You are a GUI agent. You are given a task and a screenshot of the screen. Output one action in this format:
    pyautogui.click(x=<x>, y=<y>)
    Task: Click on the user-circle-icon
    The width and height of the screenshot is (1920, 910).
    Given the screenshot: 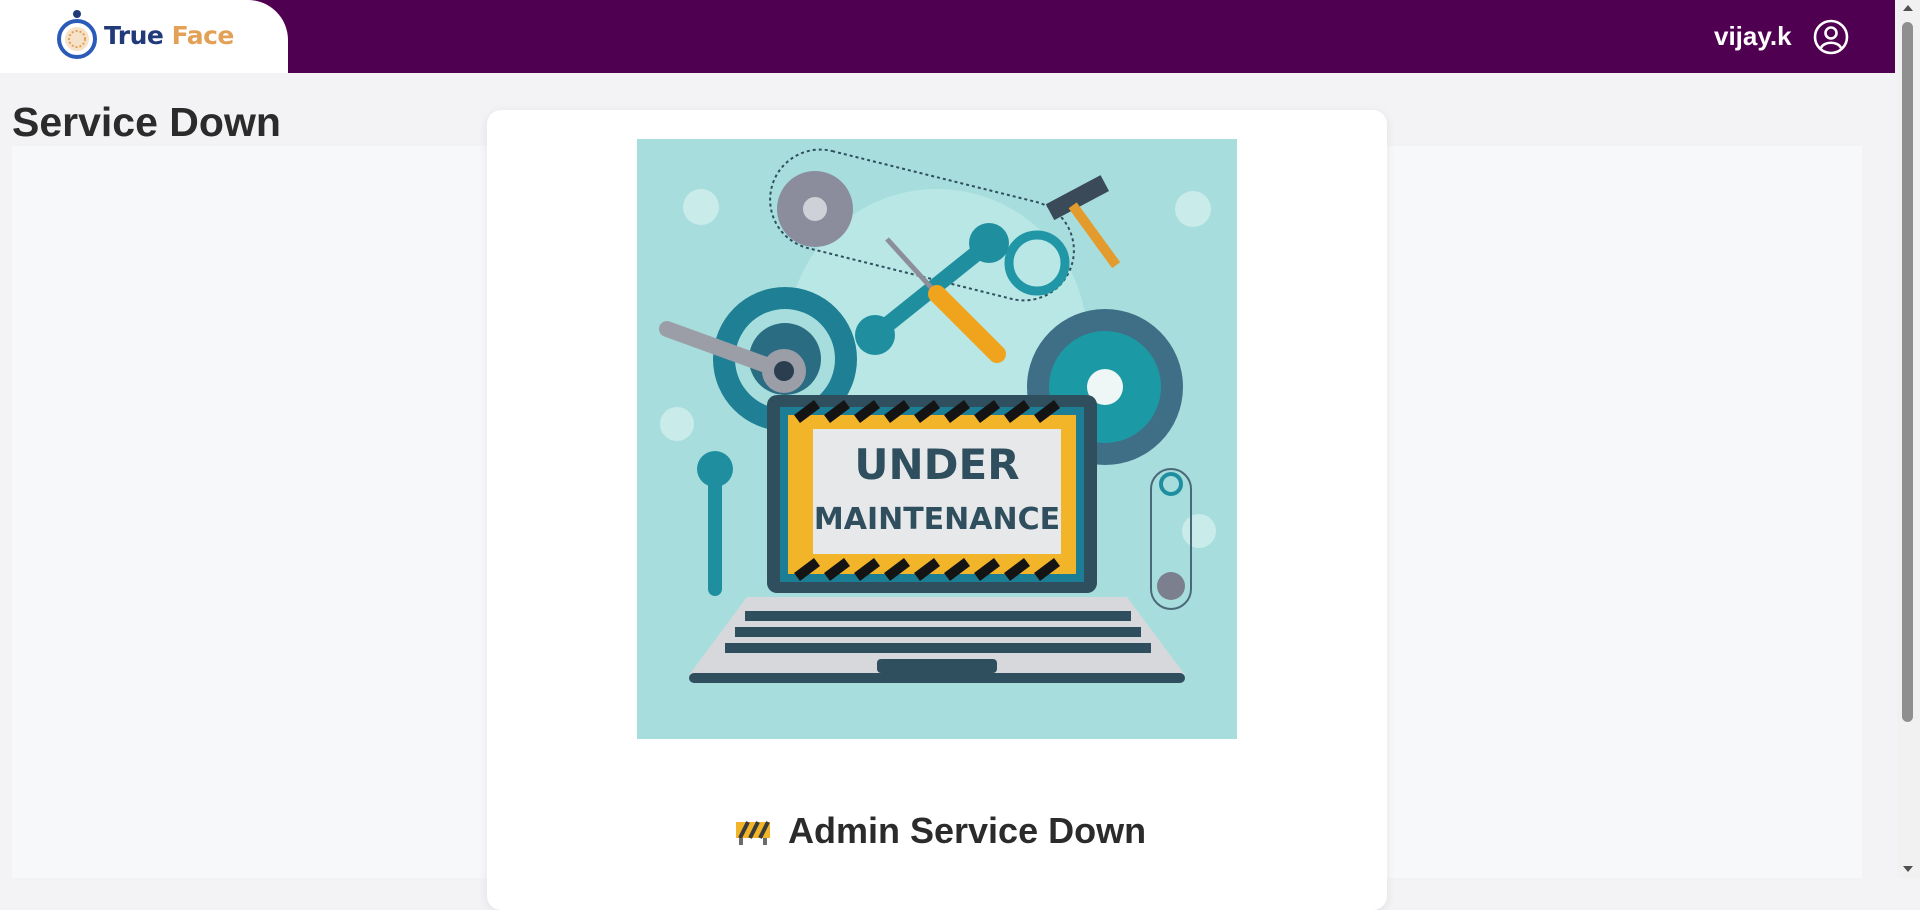 What is the action you would take?
    pyautogui.click(x=1831, y=37)
    